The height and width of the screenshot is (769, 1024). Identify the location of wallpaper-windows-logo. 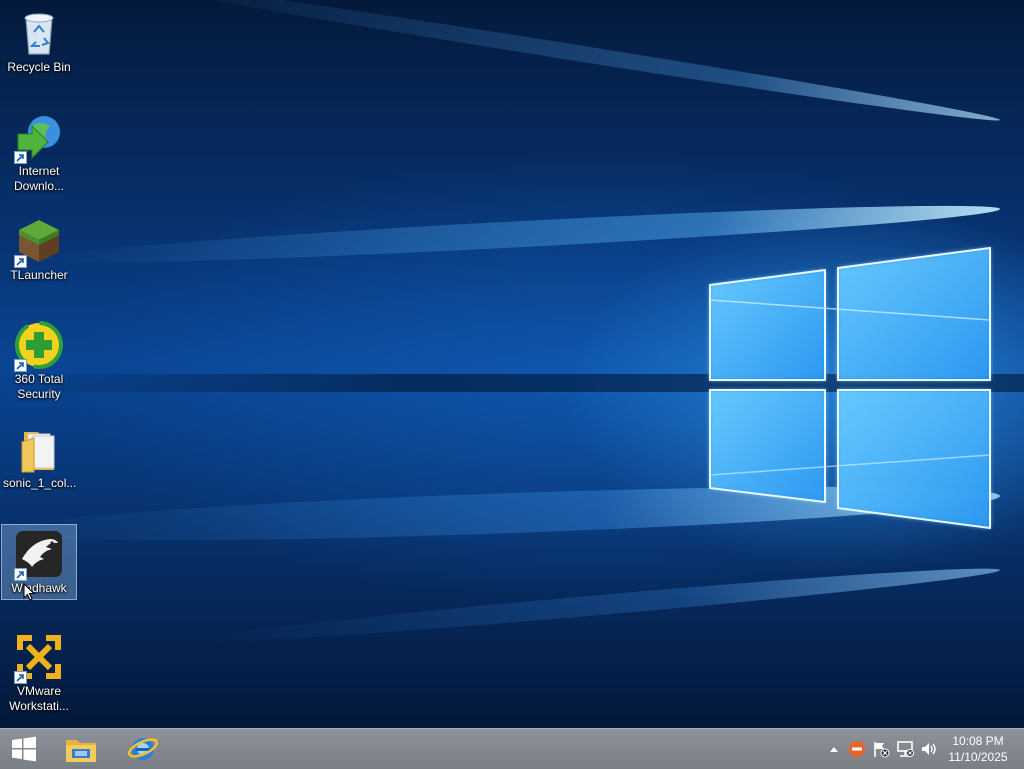
(850, 388).